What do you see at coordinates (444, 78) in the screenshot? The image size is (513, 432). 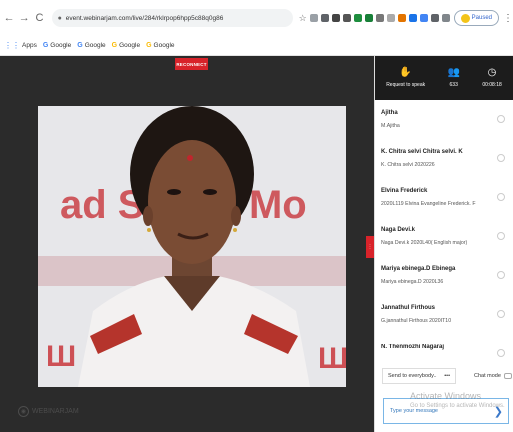 I see `panel-header: ✋ Request to speak 👥 633 ◷ 00:08:18` at bounding box center [444, 78].